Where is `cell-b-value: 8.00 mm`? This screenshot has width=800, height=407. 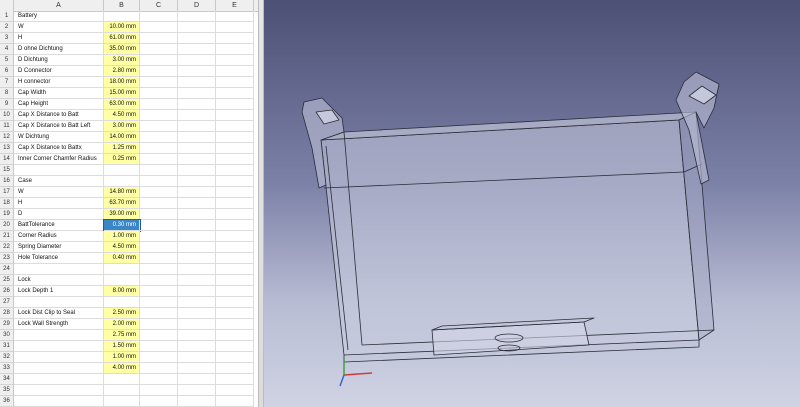 cell-b-value: 8.00 mm is located at coordinates (122, 291).